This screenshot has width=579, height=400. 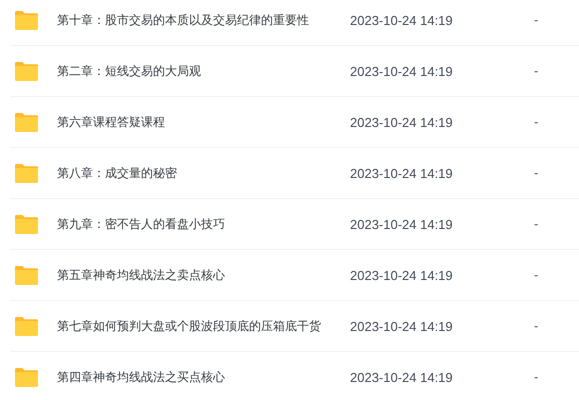 What do you see at coordinates (203, 173) in the screenshot?
I see `folder-name: 第八章：成交量的秘密` at bounding box center [203, 173].